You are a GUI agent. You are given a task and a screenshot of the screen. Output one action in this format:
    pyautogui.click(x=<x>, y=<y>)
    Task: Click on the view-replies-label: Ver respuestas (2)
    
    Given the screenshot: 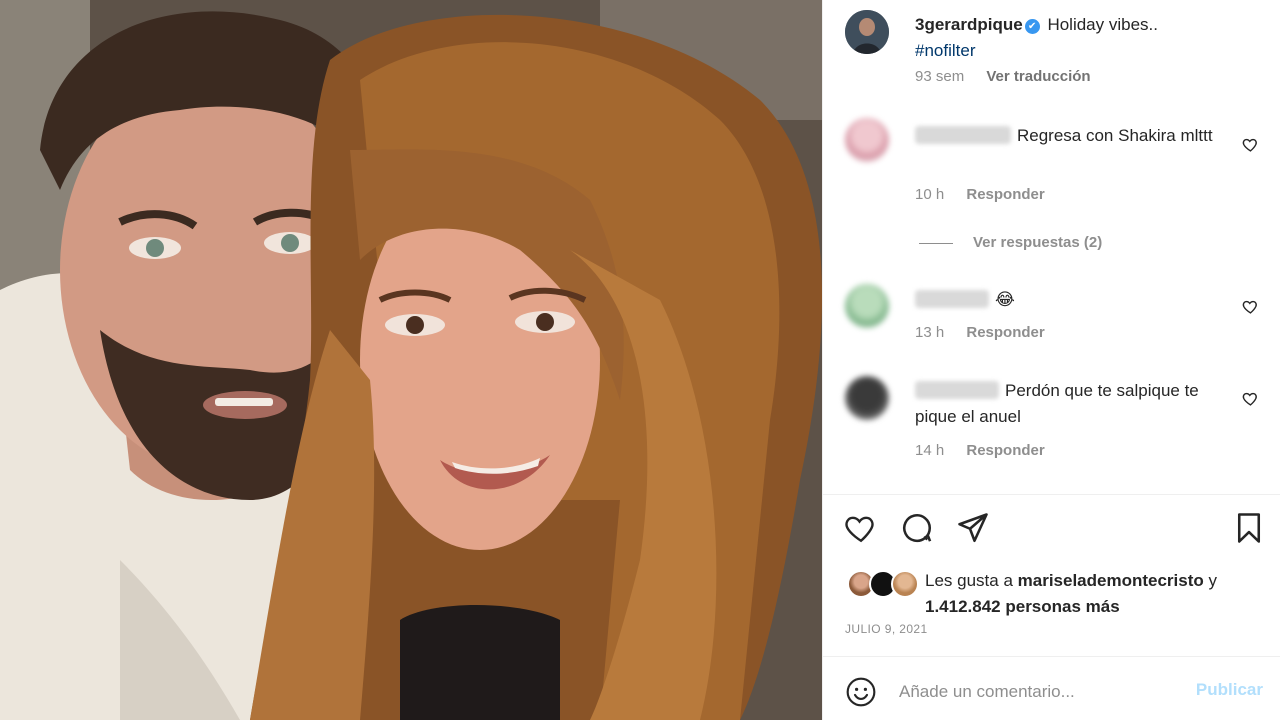 What is the action you would take?
    pyautogui.click(x=1038, y=242)
    